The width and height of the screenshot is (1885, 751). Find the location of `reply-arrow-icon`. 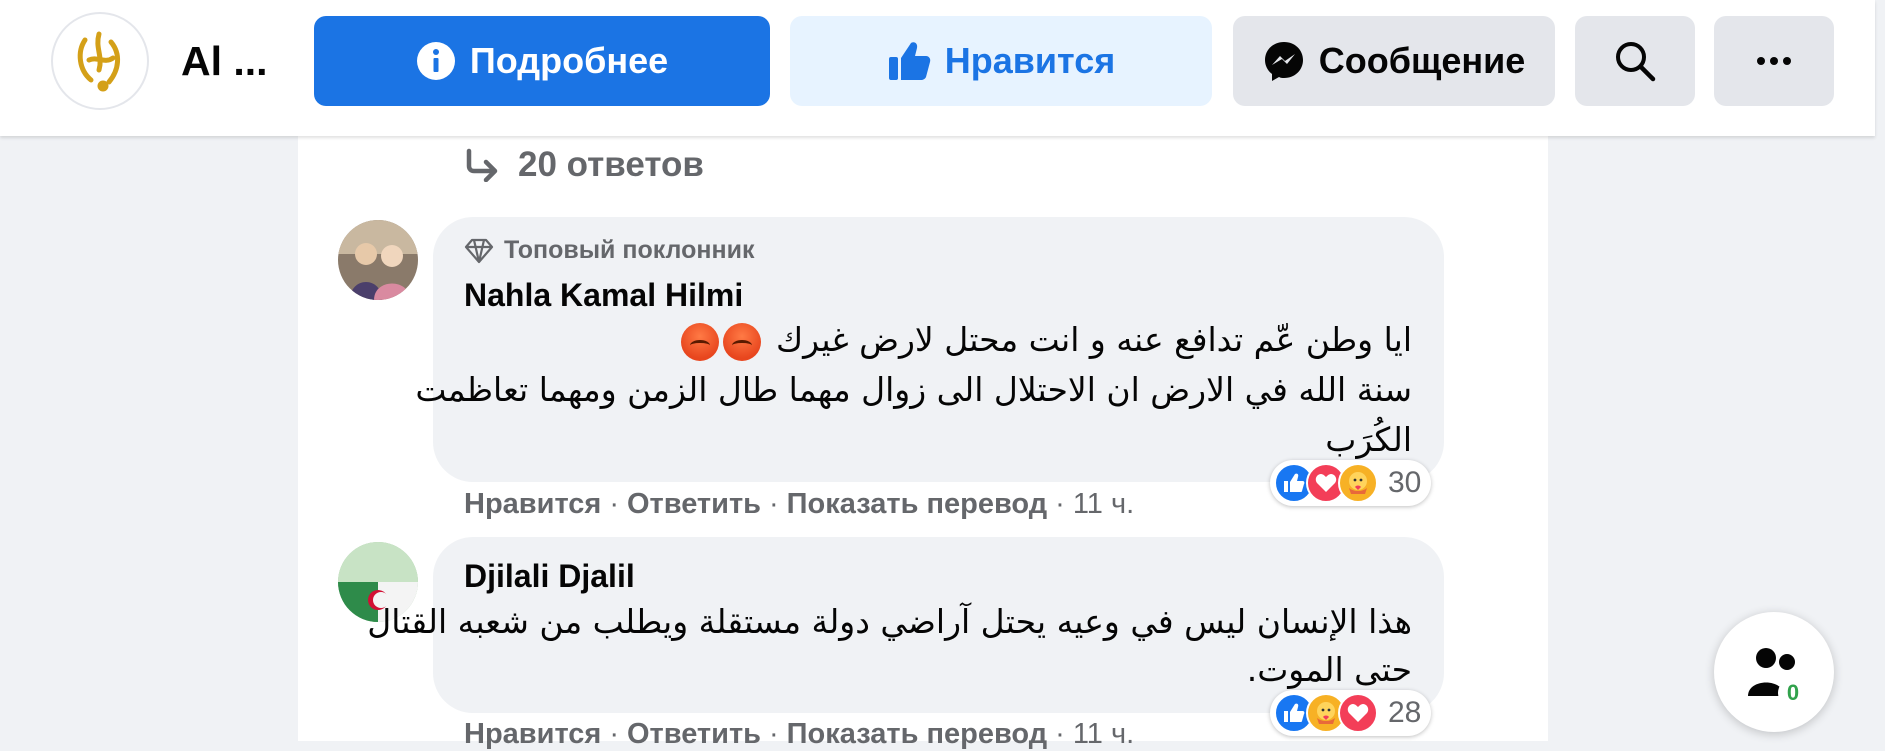

reply-arrow-icon is located at coordinates (482, 165).